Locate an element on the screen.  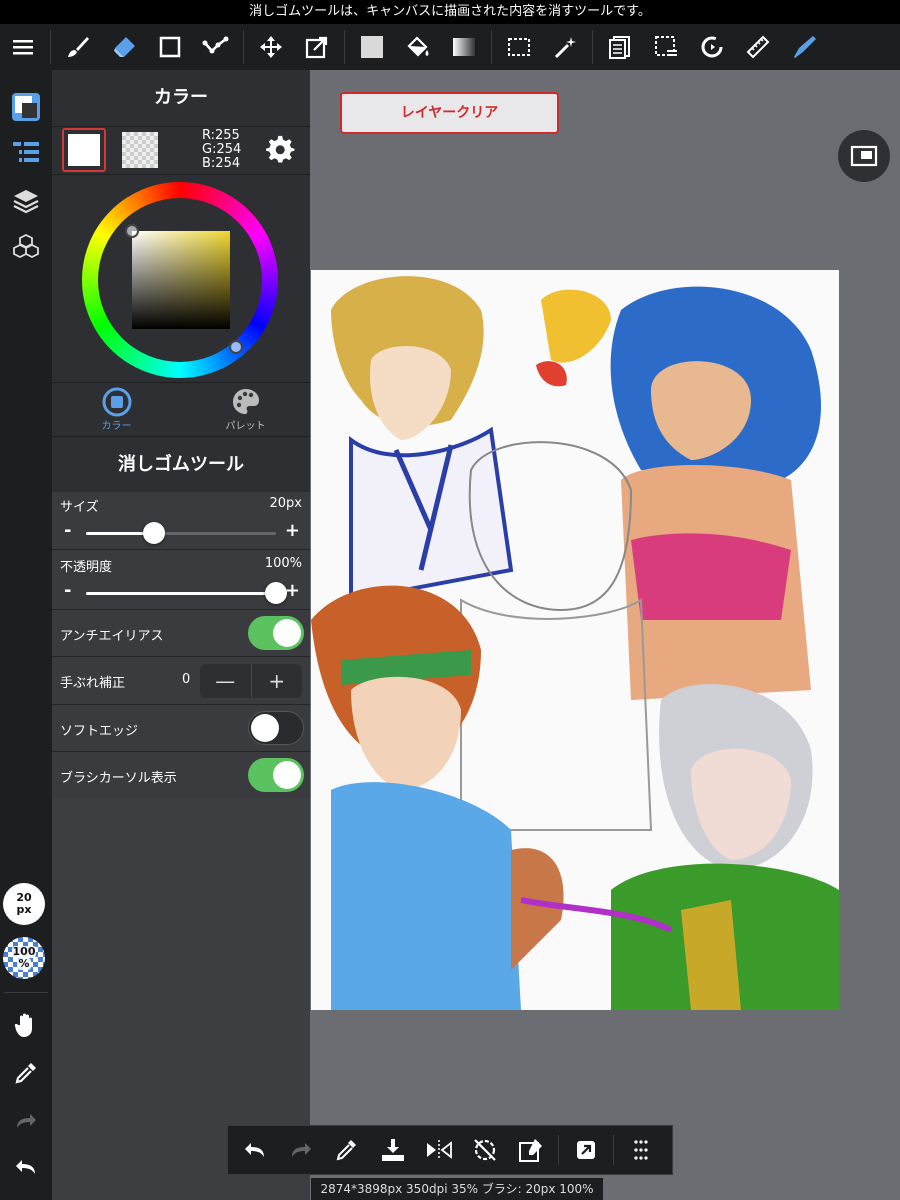
rgb-r: R:255 is located at coordinates (221, 135).